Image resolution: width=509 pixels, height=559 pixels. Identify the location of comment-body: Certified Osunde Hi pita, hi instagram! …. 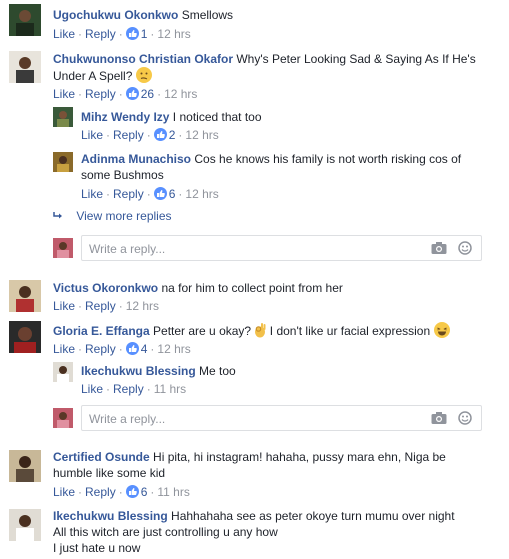
(273, 465).